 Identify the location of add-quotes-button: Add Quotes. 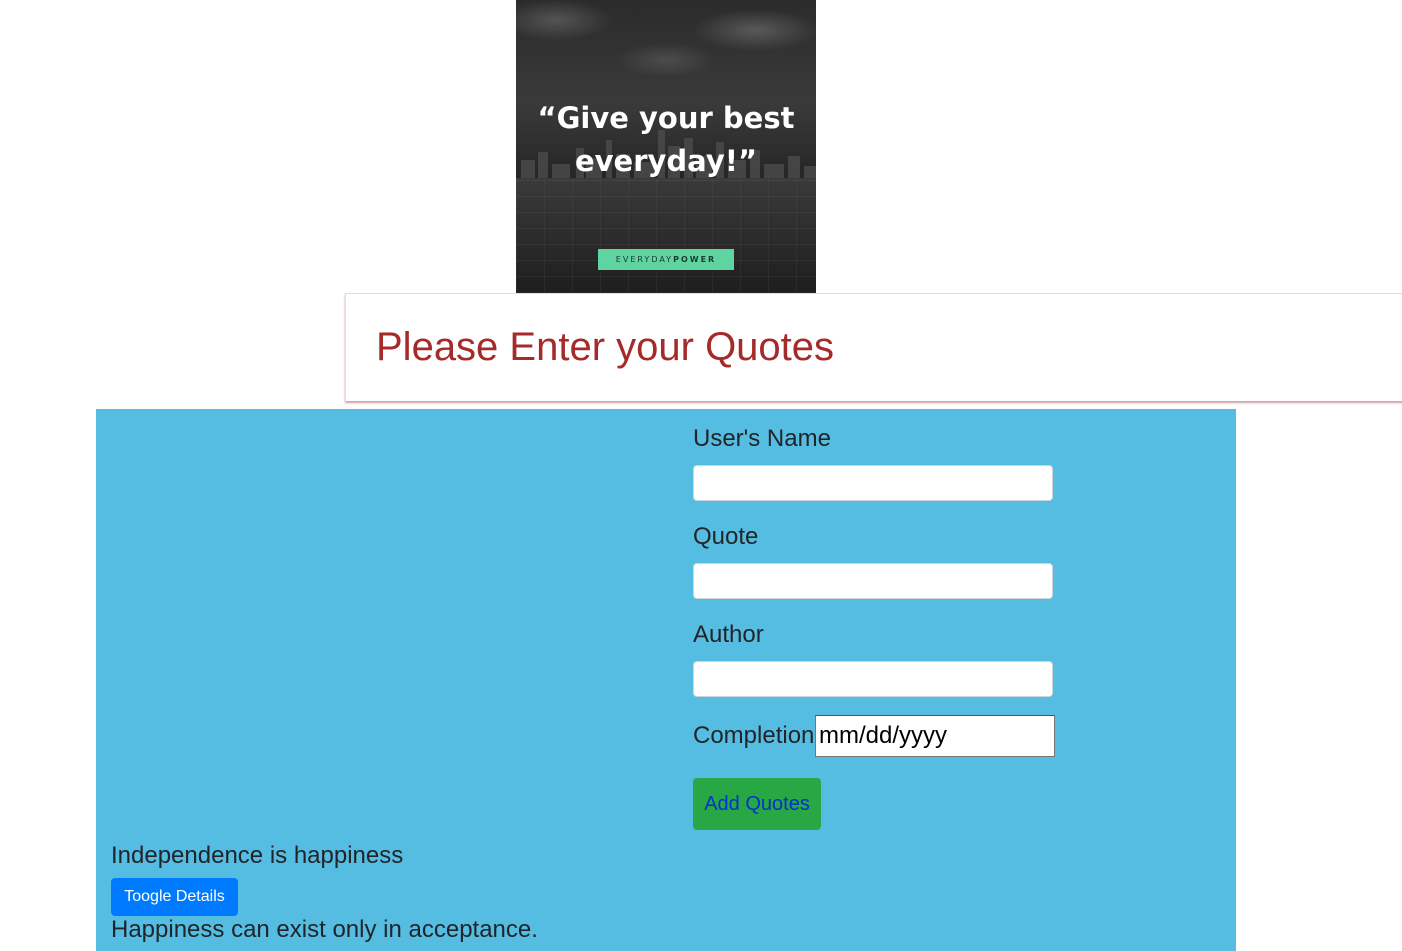
(757, 804).